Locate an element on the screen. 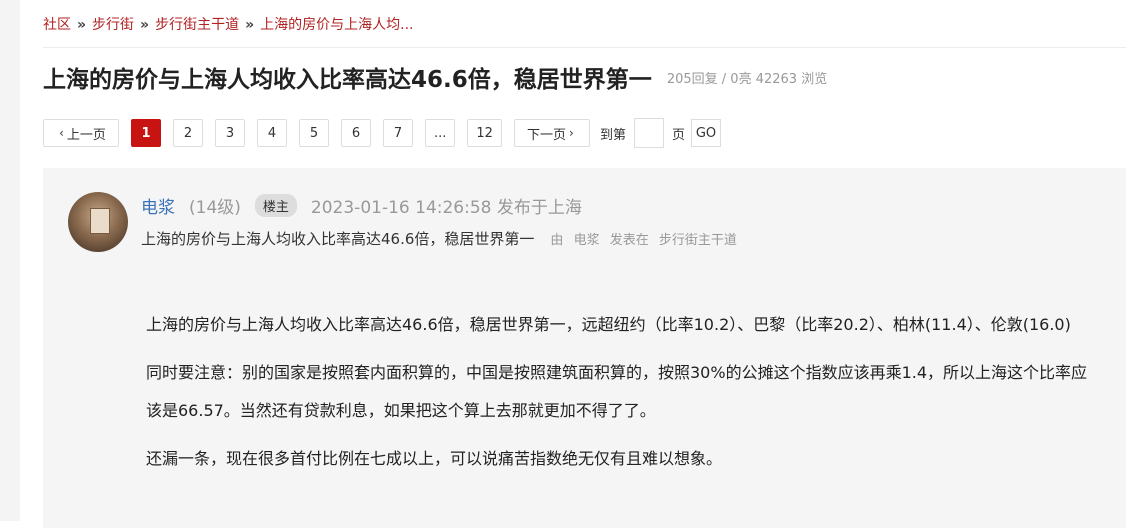  go-button: GO is located at coordinates (705, 133).